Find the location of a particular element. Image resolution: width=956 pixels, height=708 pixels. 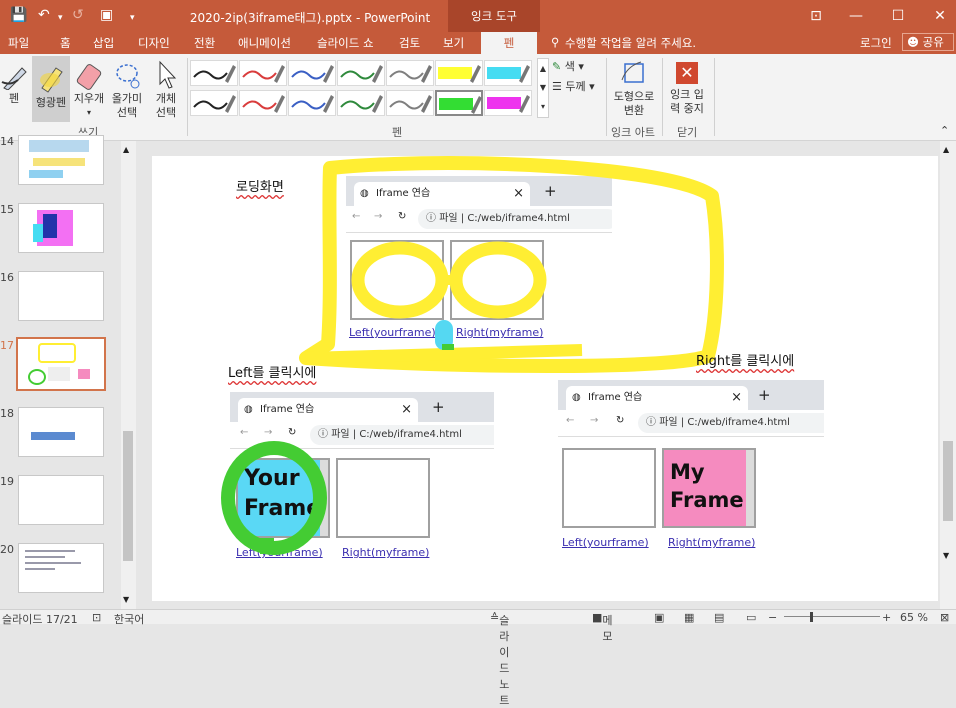

lasso-select-button: 올가미 선택 is located at coordinates (127, 90).